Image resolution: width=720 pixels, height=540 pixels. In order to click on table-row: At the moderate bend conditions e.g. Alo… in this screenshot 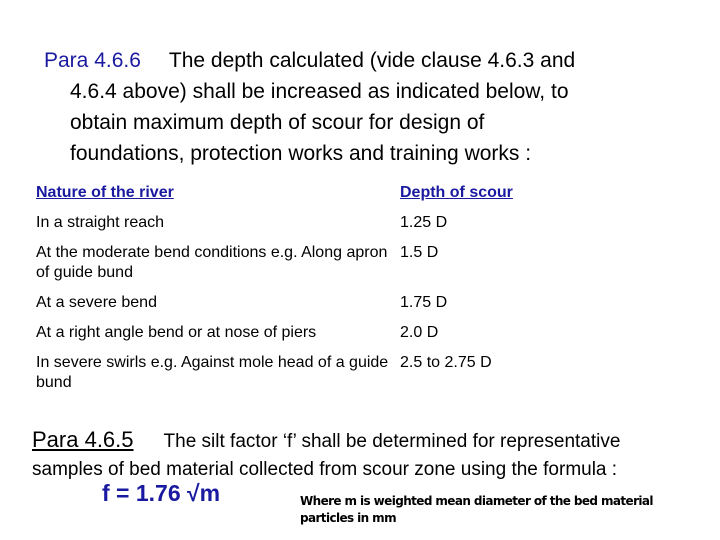, I will do `click(316, 268)`.